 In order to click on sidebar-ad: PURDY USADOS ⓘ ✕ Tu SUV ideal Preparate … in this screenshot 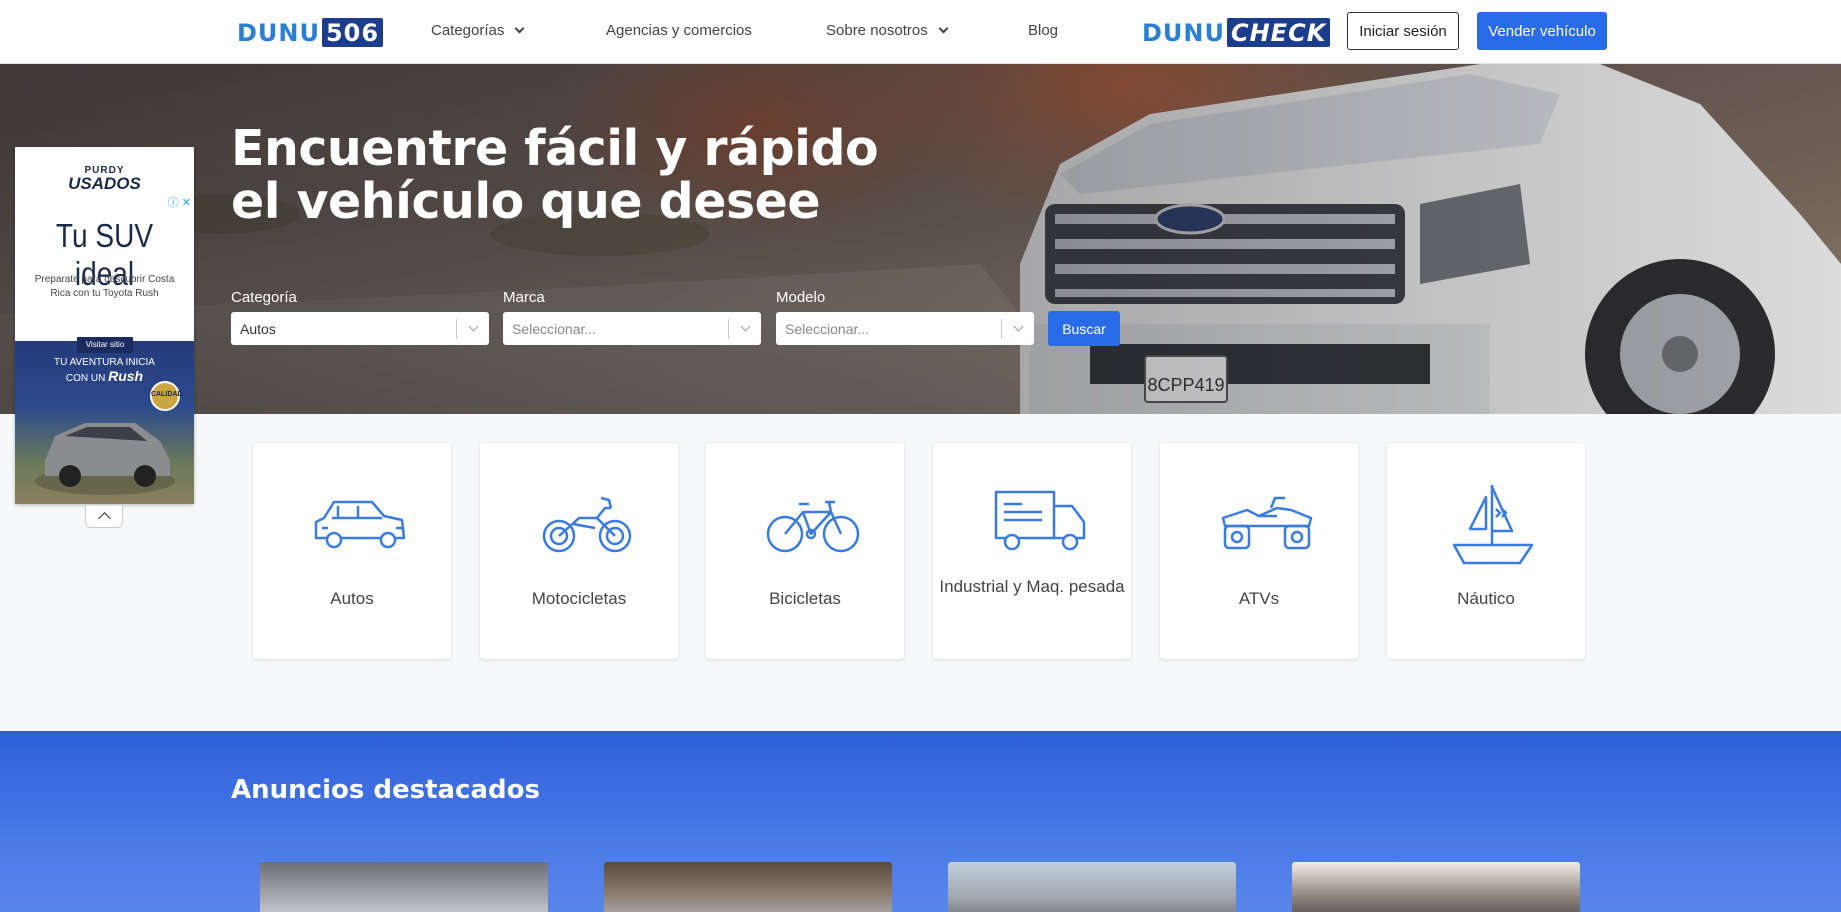, I will do `click(104, 325)`.